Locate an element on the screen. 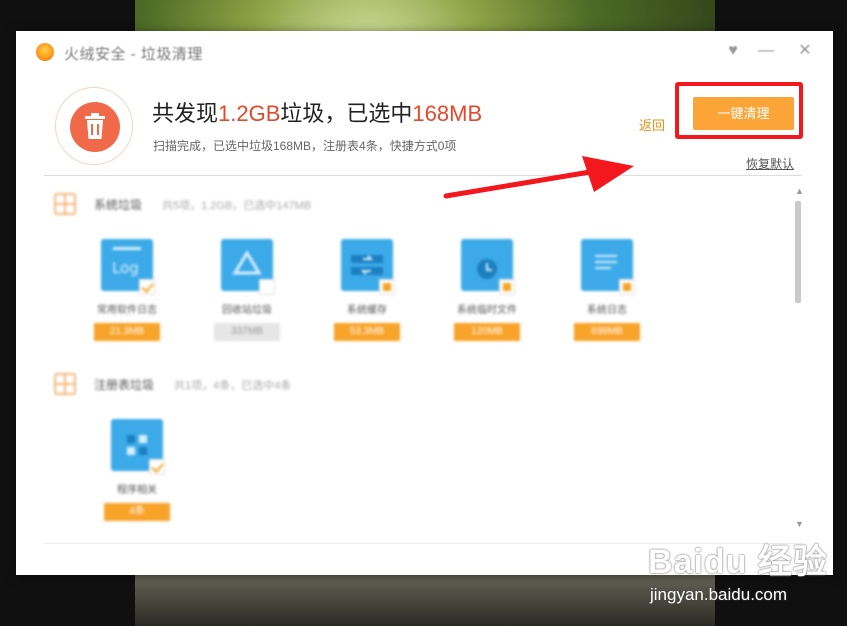  total-junk-size: 1.2GB is located at coordinates (249, 113).